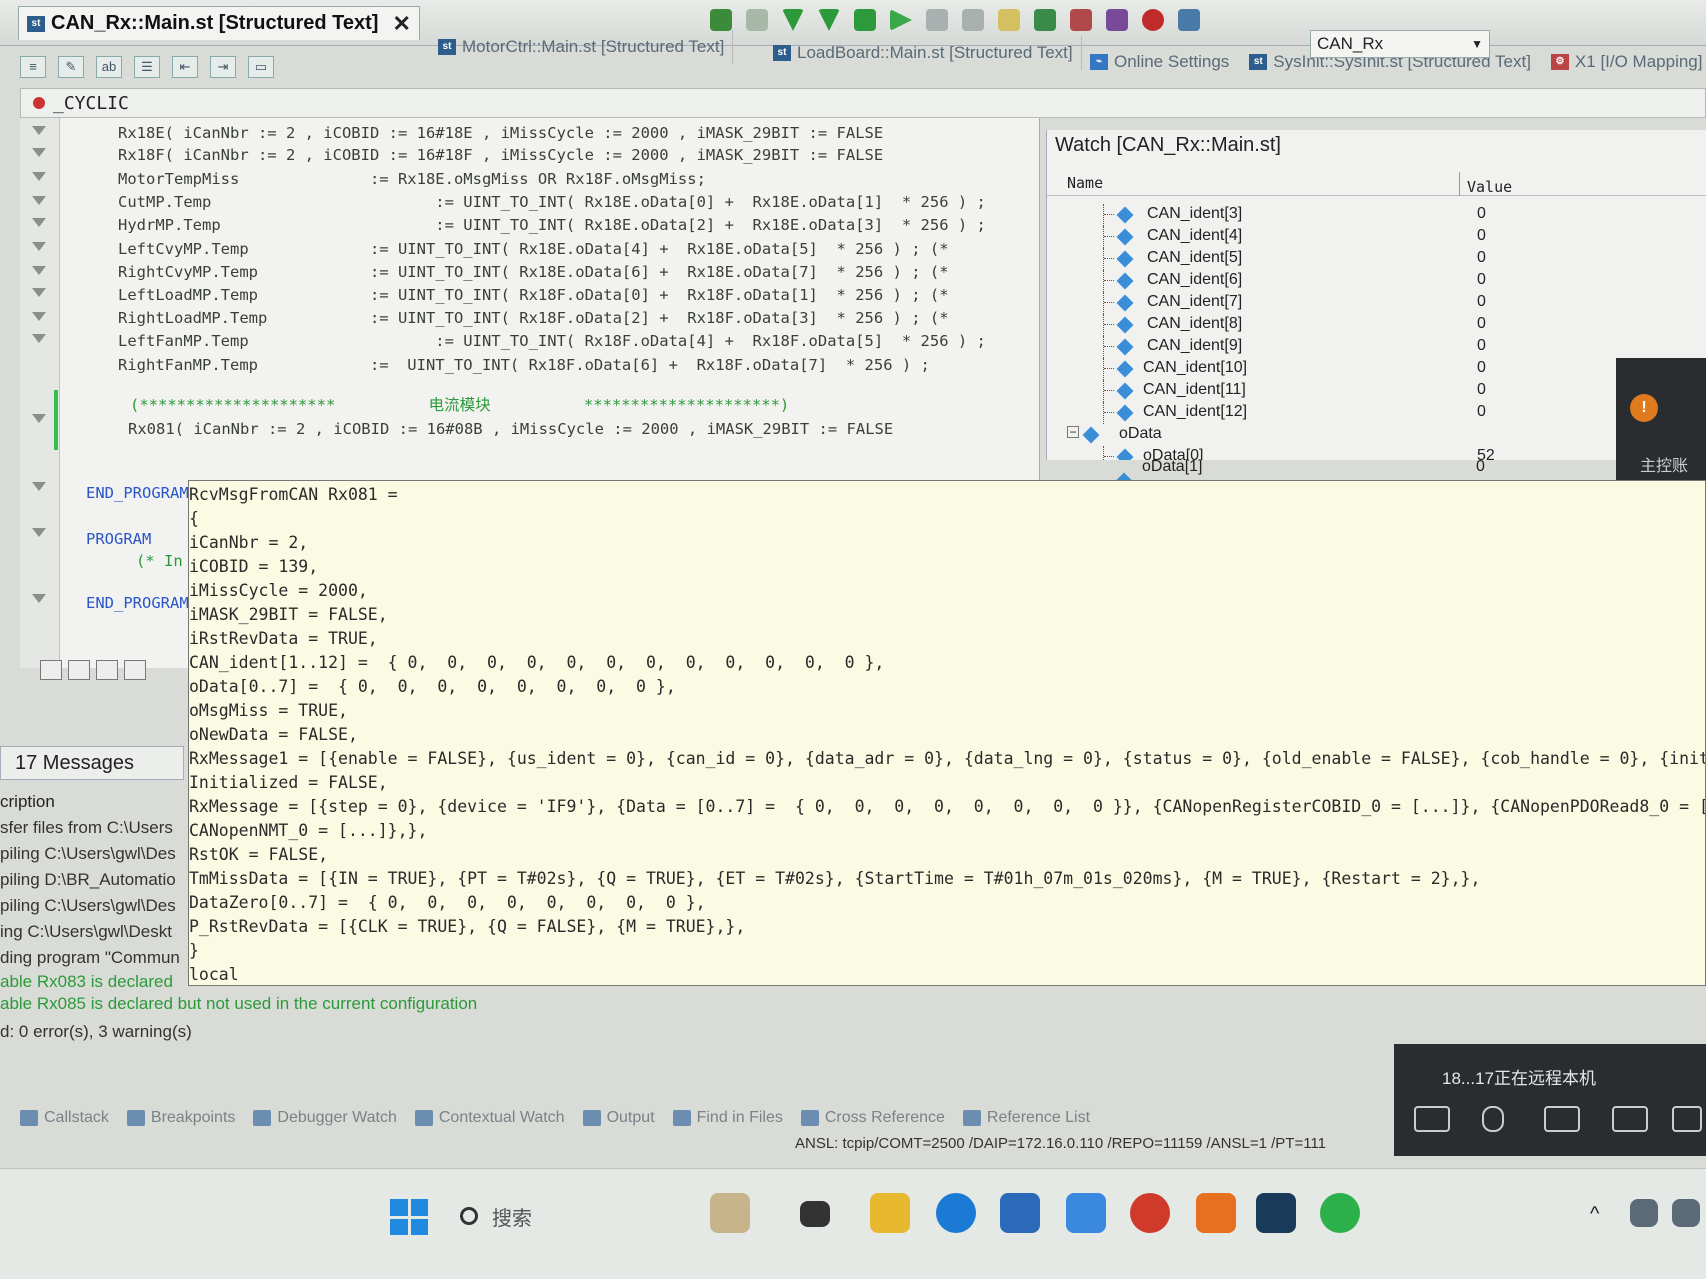  What do you see at coordinates (409, 1217) in the screenshot?
I see `windows-start-icon` at bounding box center [409, 1217].